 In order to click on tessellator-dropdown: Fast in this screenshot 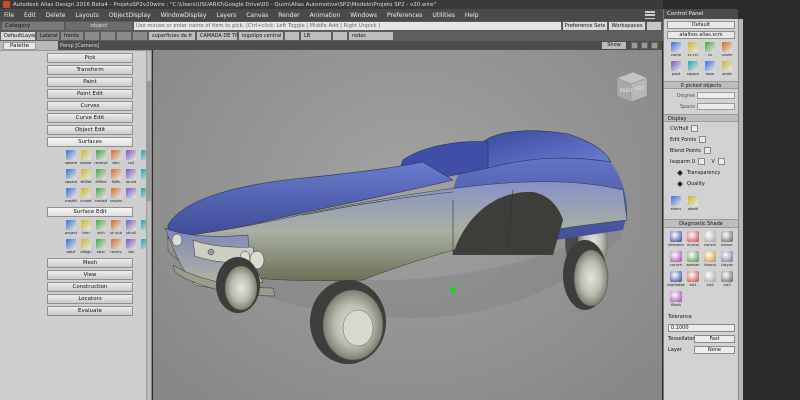, I will do `click(714, 339)`.